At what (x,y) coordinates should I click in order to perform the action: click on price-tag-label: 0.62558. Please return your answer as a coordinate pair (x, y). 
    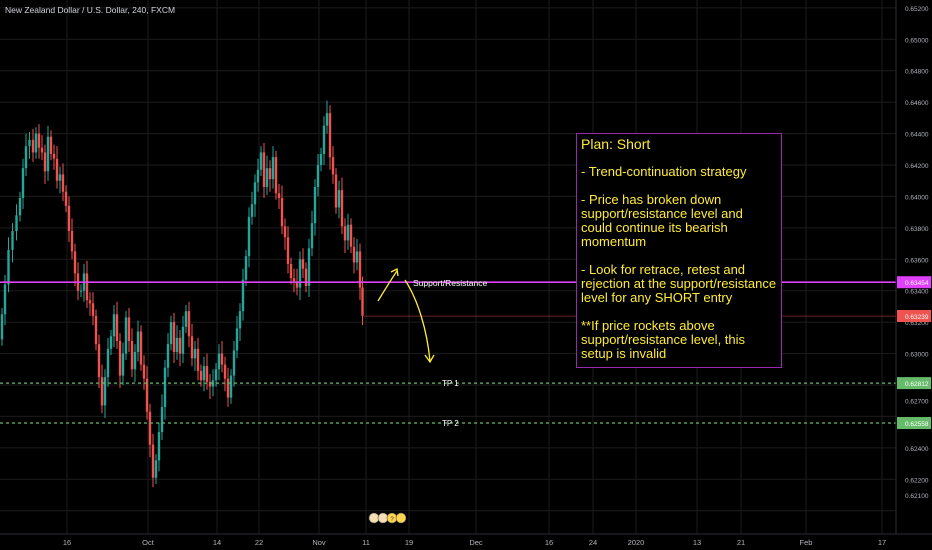
    Looking at the image, I should click on (917, 424).